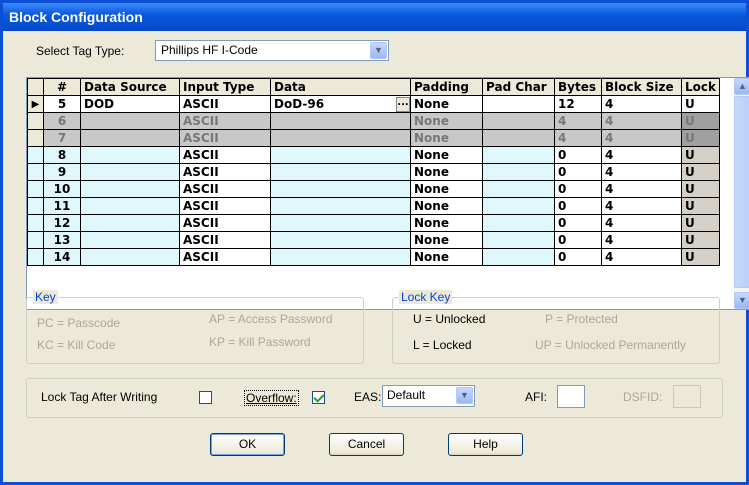 The height and width of the screenshot is (485, 749). I want to click on cell-num: 6, so click(62, 121).